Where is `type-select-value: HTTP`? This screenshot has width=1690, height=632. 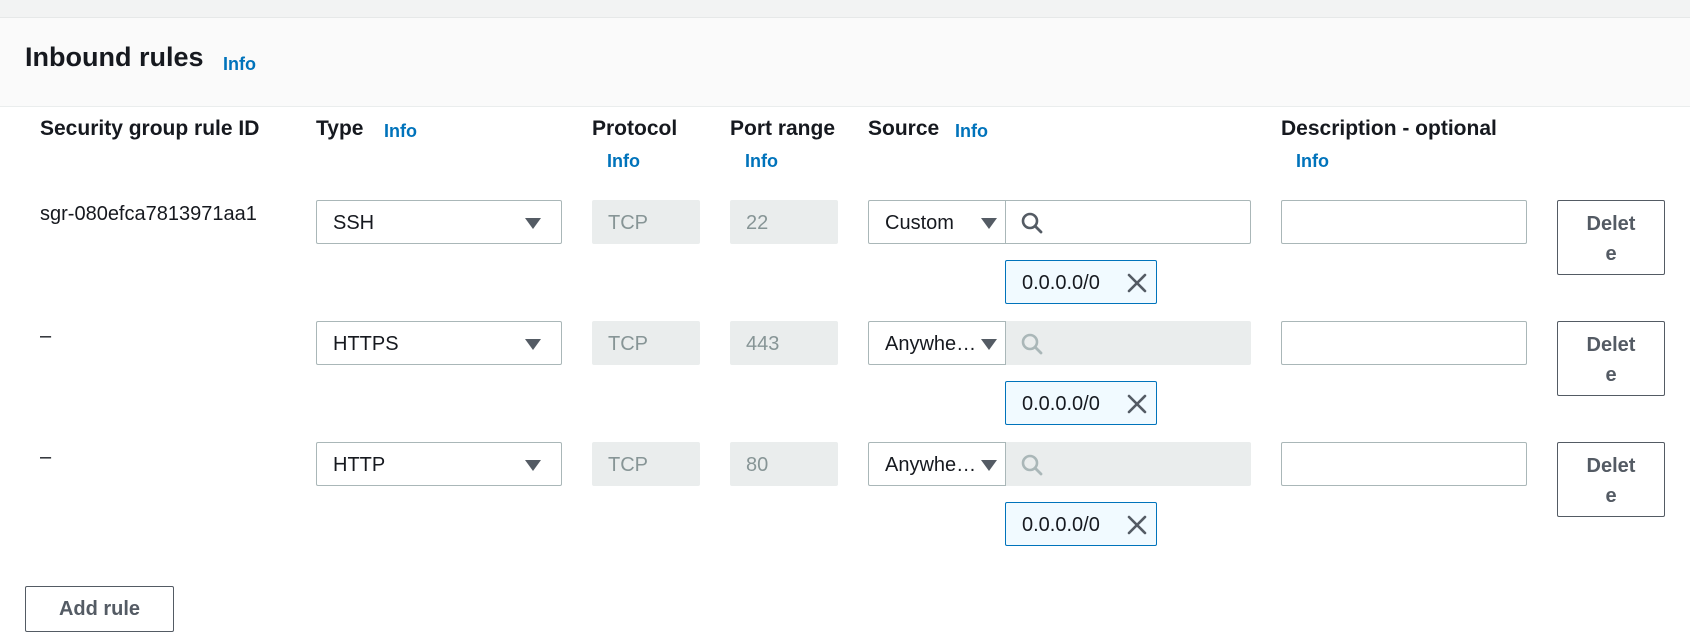
type-select-value: HTTP is located at coordinates (359, 465).